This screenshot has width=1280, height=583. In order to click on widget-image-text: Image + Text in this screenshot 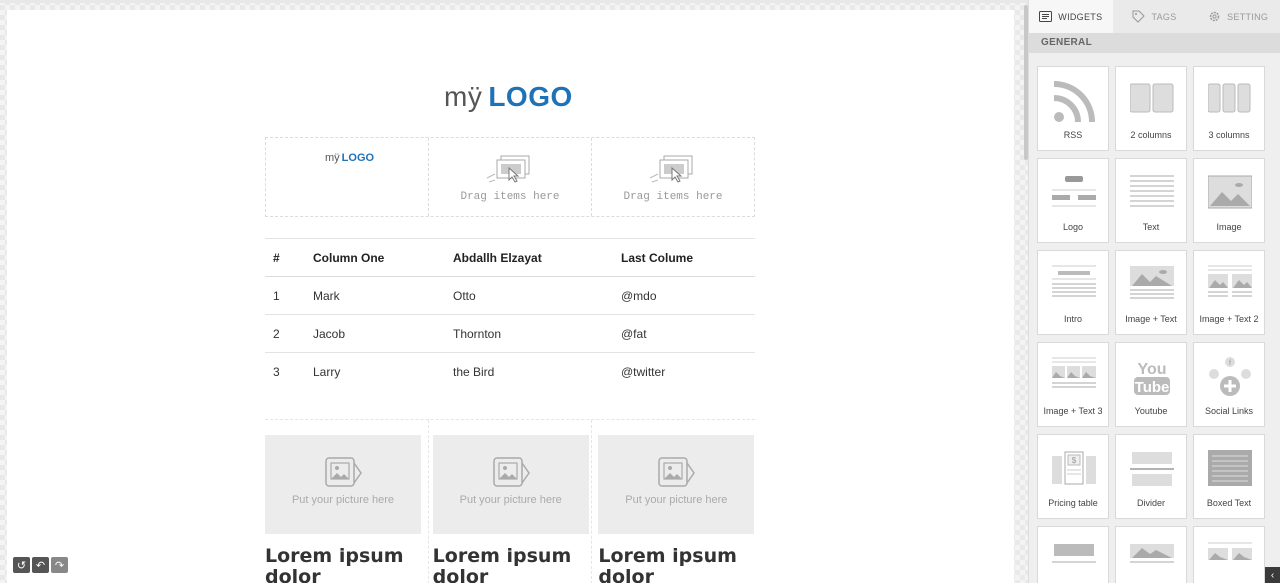, I will do `click(1151, 292)`.